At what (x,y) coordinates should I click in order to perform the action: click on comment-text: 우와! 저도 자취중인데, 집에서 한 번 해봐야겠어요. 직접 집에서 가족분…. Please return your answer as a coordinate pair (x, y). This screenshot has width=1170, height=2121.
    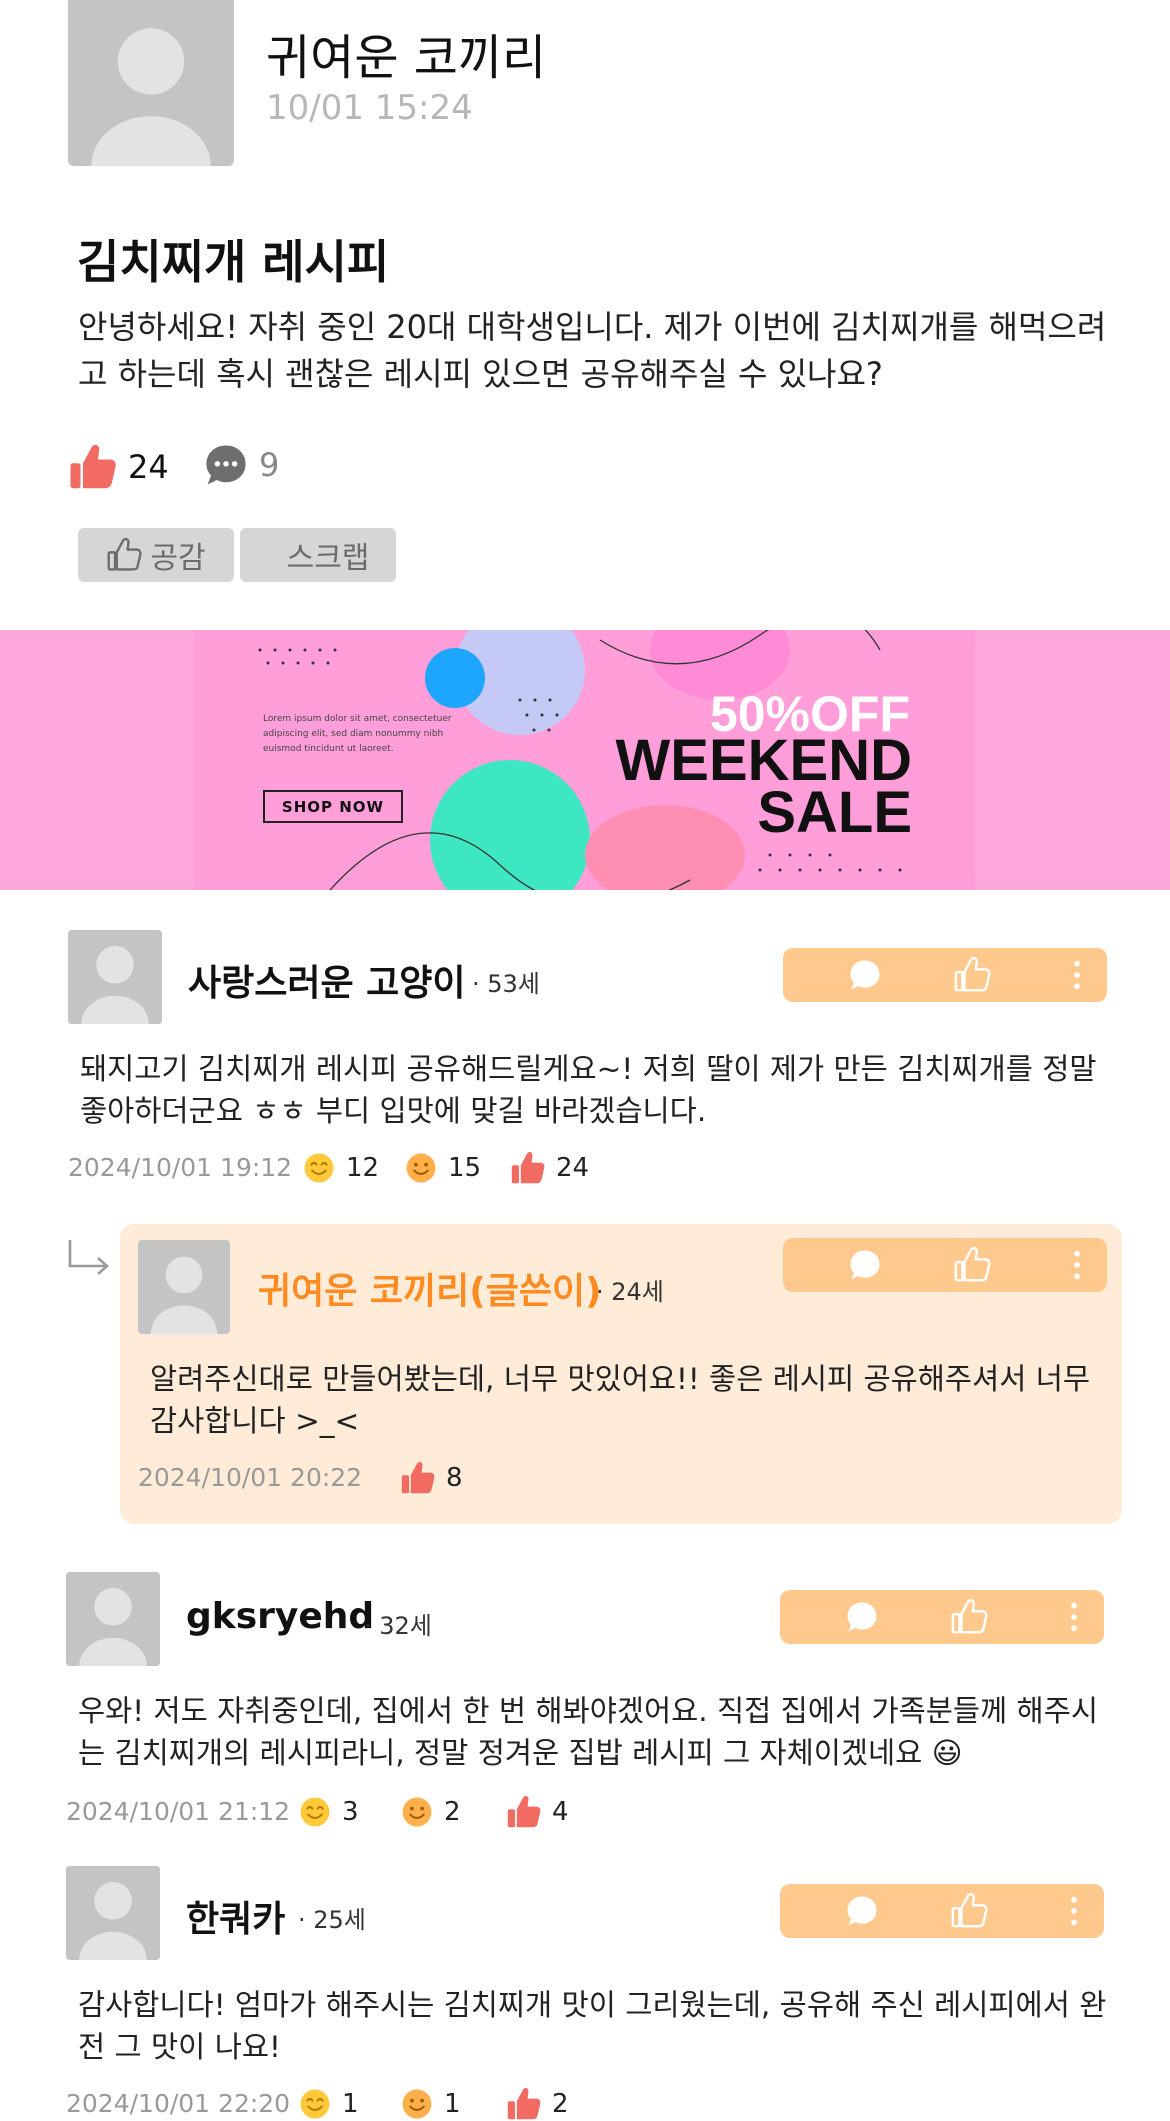
    Looking at the image, I should click on (588, 1732).